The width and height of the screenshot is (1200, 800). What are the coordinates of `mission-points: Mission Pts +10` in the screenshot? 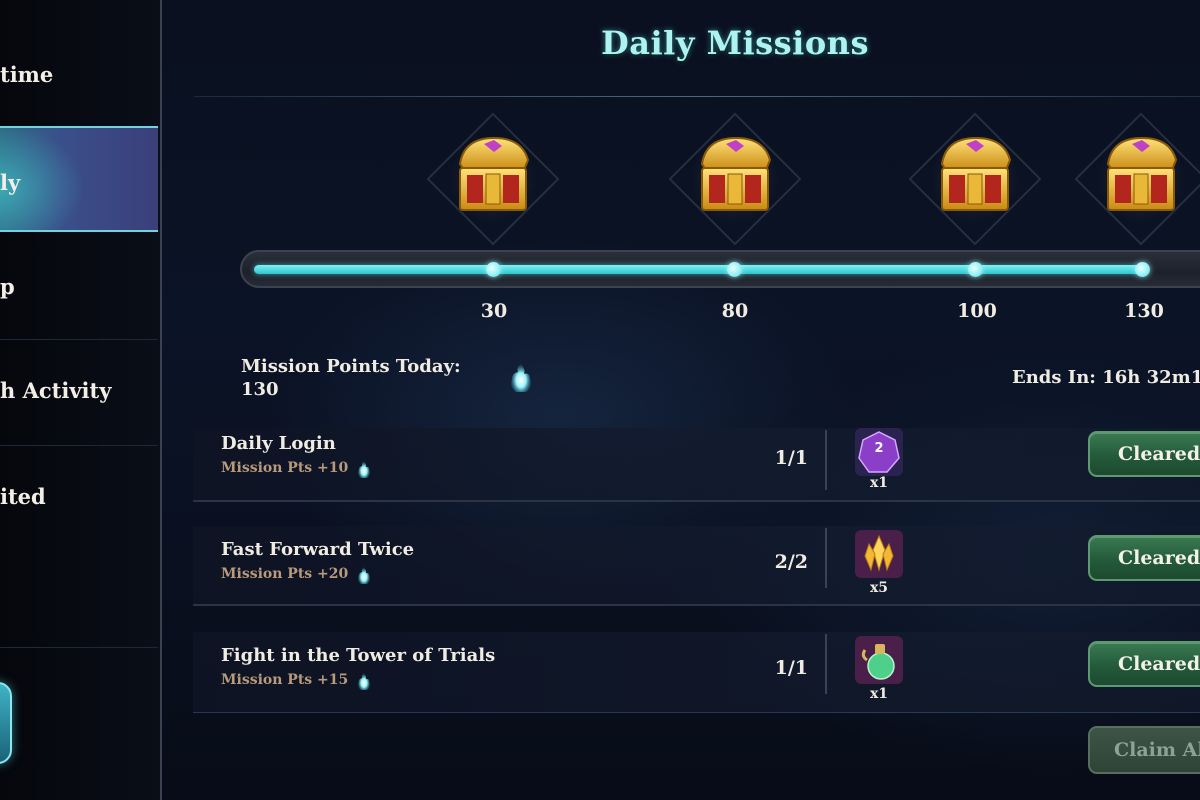 It's located at (285, 468).